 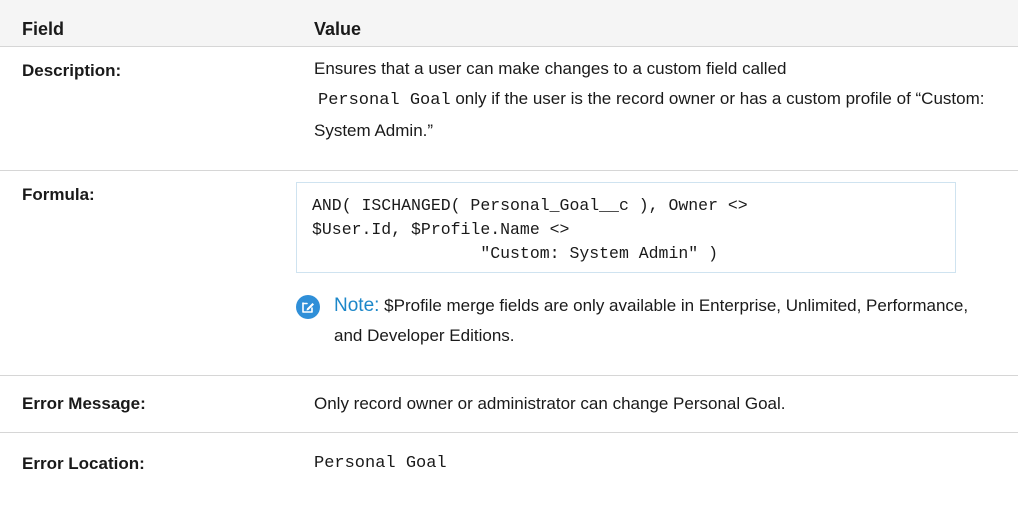 I want to click on note-label: Note:, so click(x=357, y=305).